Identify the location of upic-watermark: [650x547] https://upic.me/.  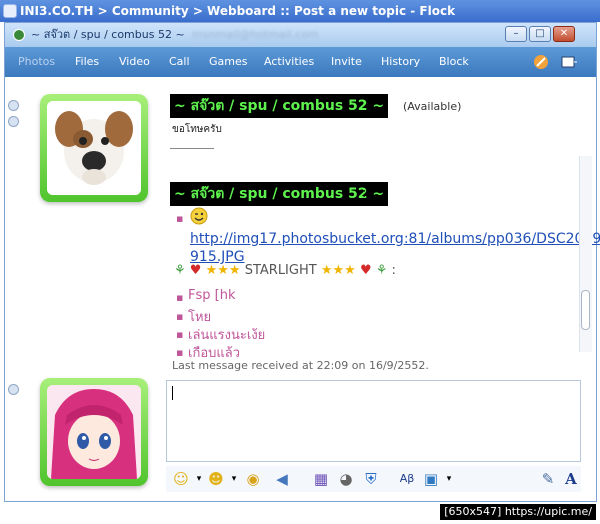
(518, 512).